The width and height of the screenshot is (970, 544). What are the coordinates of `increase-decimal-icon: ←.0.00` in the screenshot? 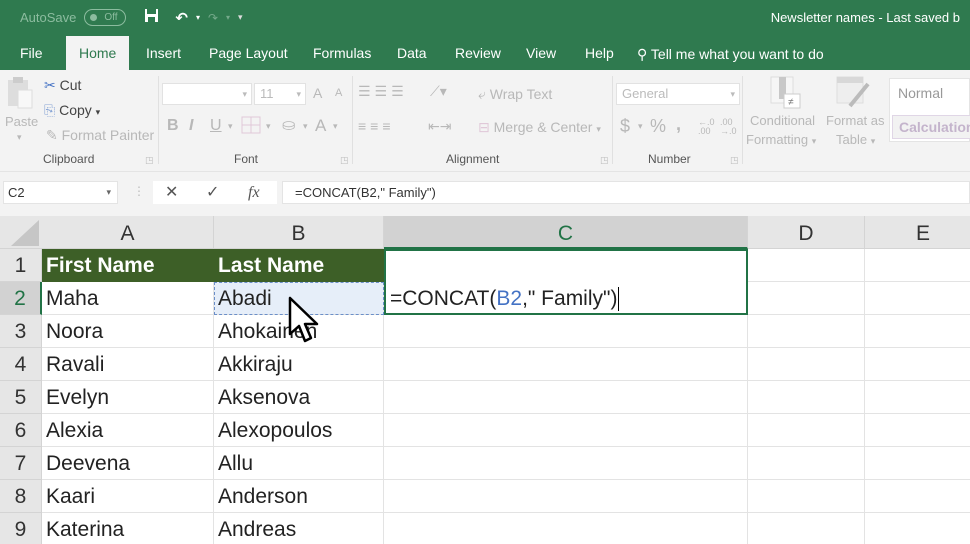 It's located at (706, 127).